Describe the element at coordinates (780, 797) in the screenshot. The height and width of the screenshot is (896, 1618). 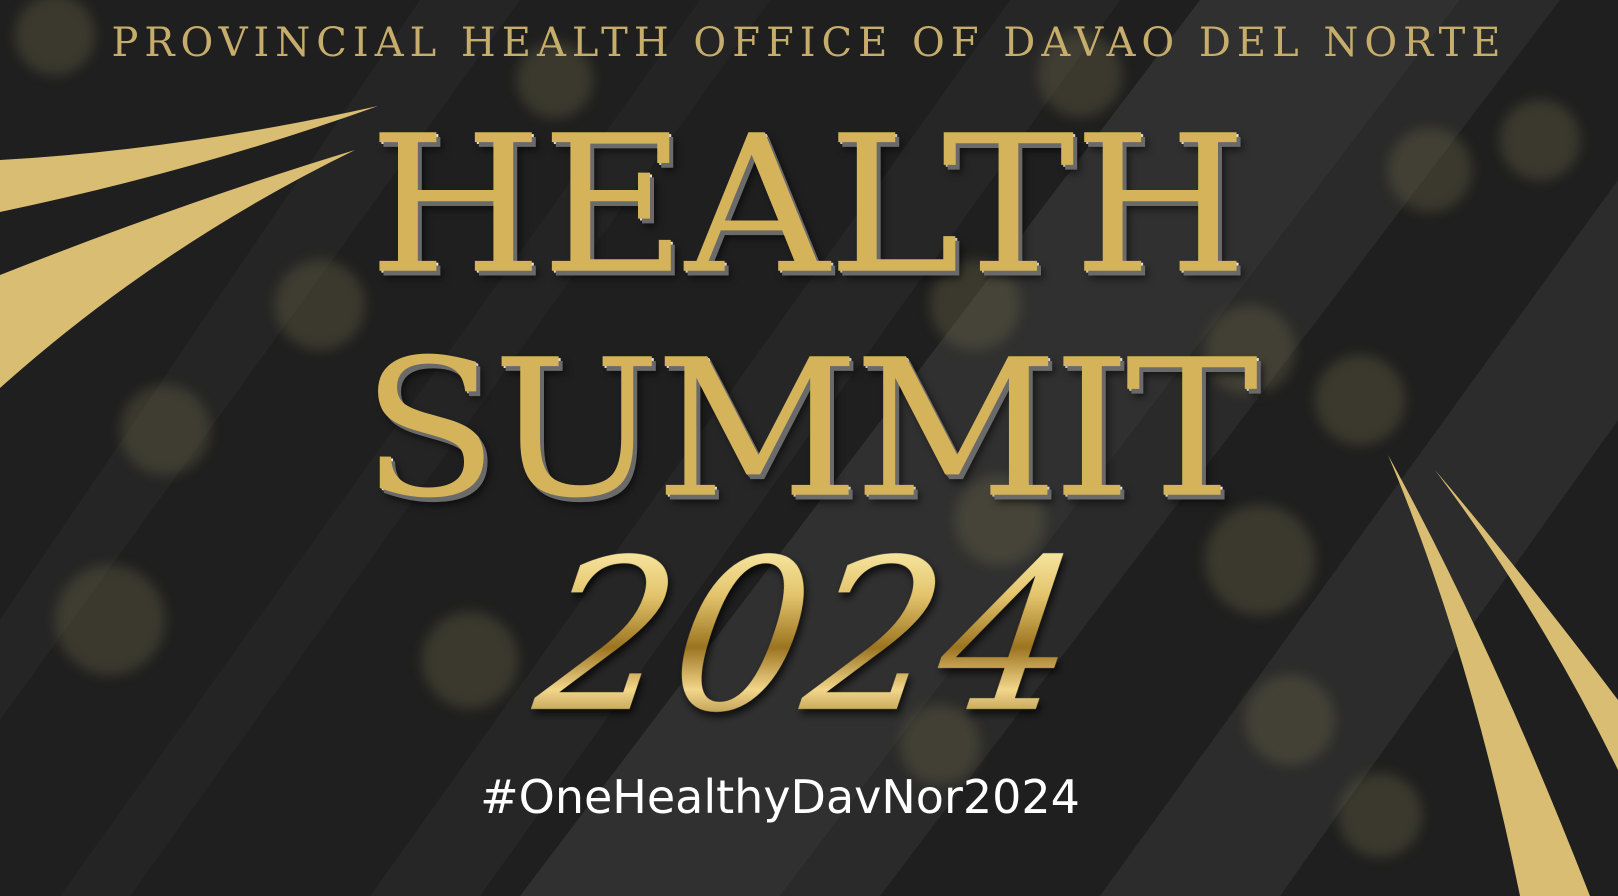
I see `event-hashtag: #OneHealthyDavNor2024` at that location.